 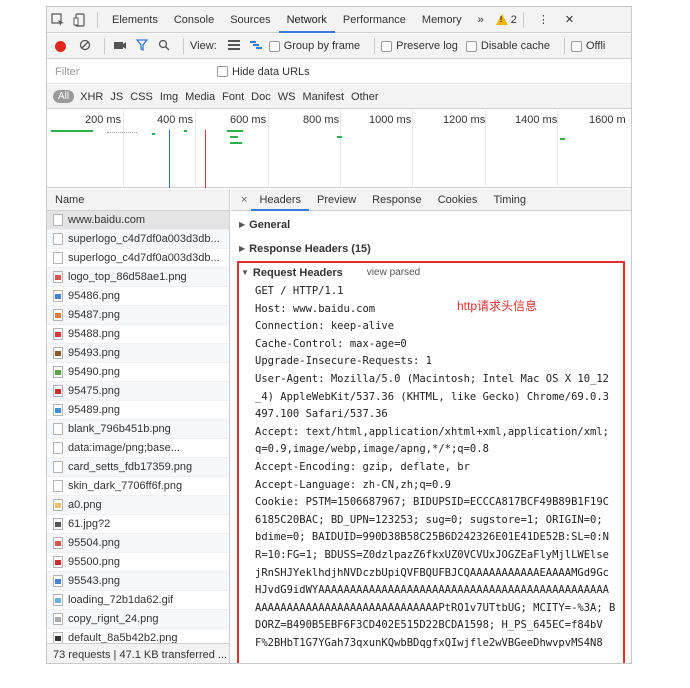 What do you see at coordinates (116, 97) in the screenshot?
I see `type-filter-js: JS` at bounding box center [116, 97].